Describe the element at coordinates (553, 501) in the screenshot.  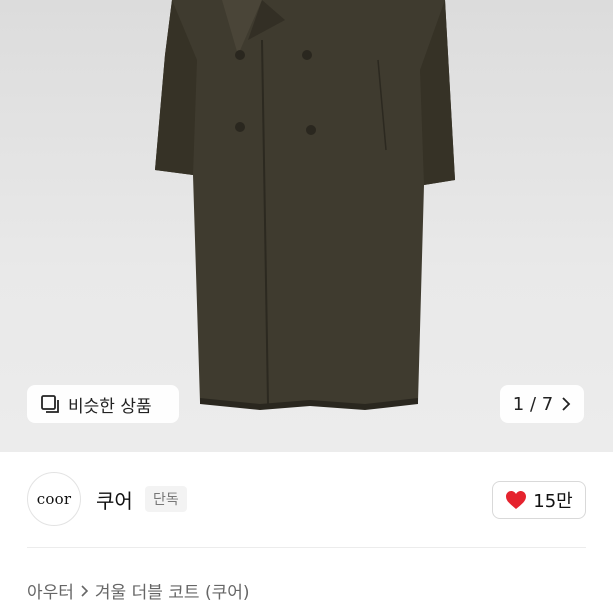
I see `like-count: 15만` at that location.